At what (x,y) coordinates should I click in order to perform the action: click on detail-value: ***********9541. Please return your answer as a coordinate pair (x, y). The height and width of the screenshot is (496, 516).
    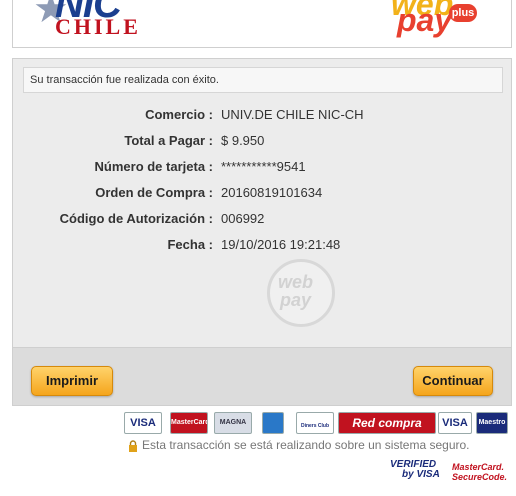
    Looking at the image, I should click on (263, 166).